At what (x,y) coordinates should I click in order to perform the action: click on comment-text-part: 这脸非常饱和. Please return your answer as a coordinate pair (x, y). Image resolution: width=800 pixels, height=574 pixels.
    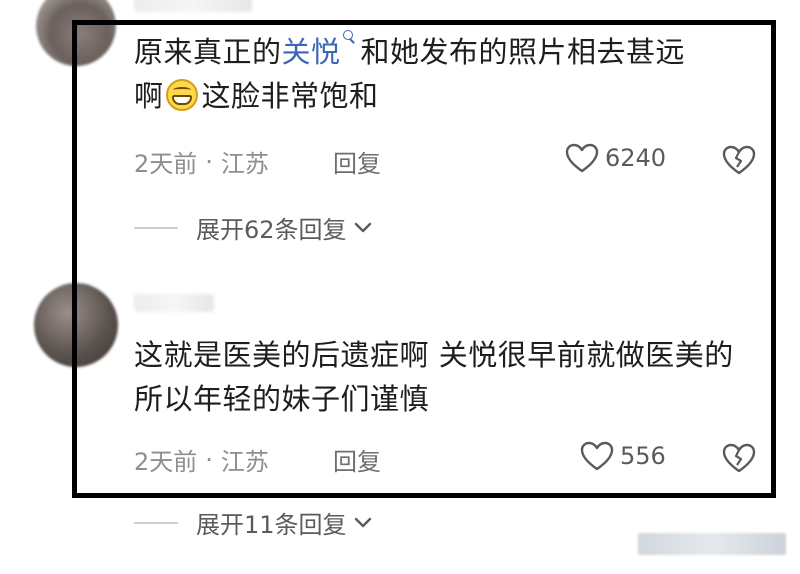
    Looking at the image, I should click on (290, 96).